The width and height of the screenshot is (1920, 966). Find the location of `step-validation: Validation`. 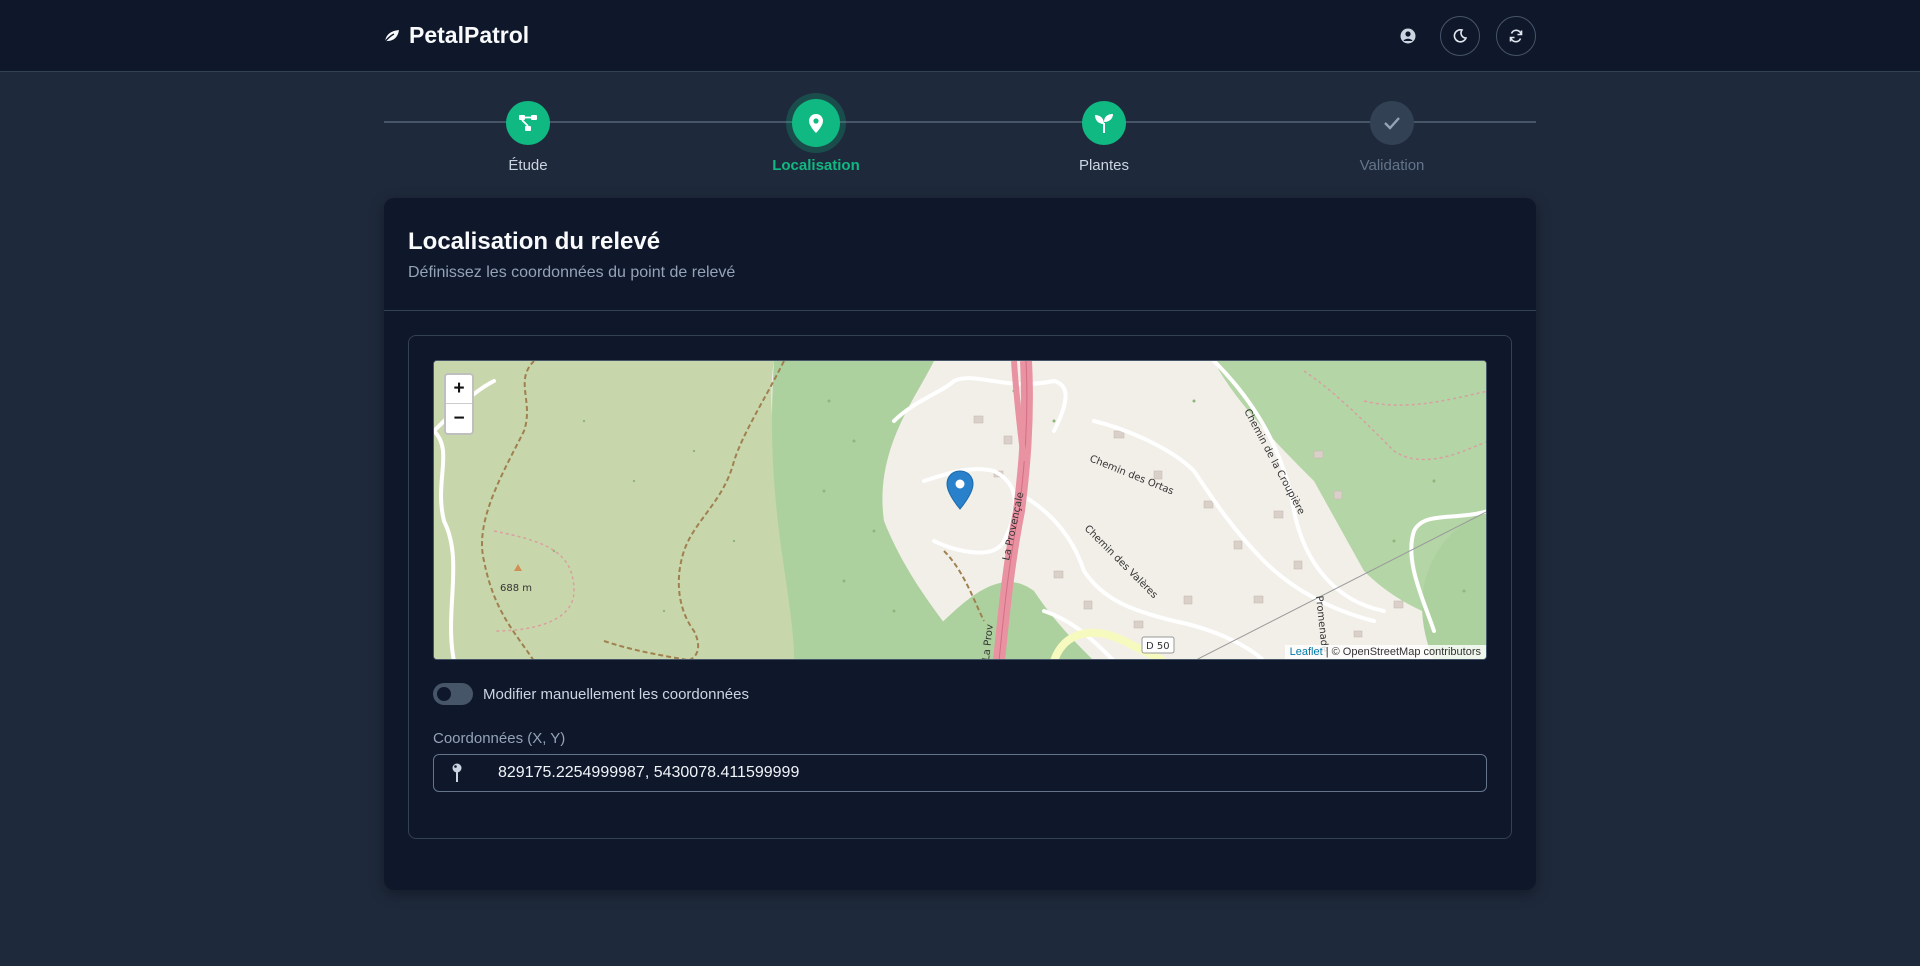

step-validation: Validation is located at coordinates (1392, 136).